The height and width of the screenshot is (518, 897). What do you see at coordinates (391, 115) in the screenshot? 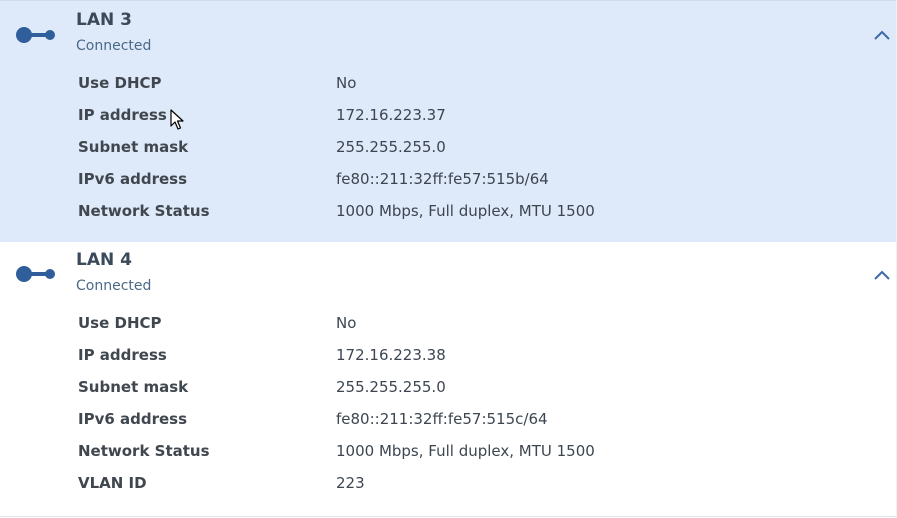
I see `detail-value-ip-address: 172.16.223.37` at bounding box center [391, 115].